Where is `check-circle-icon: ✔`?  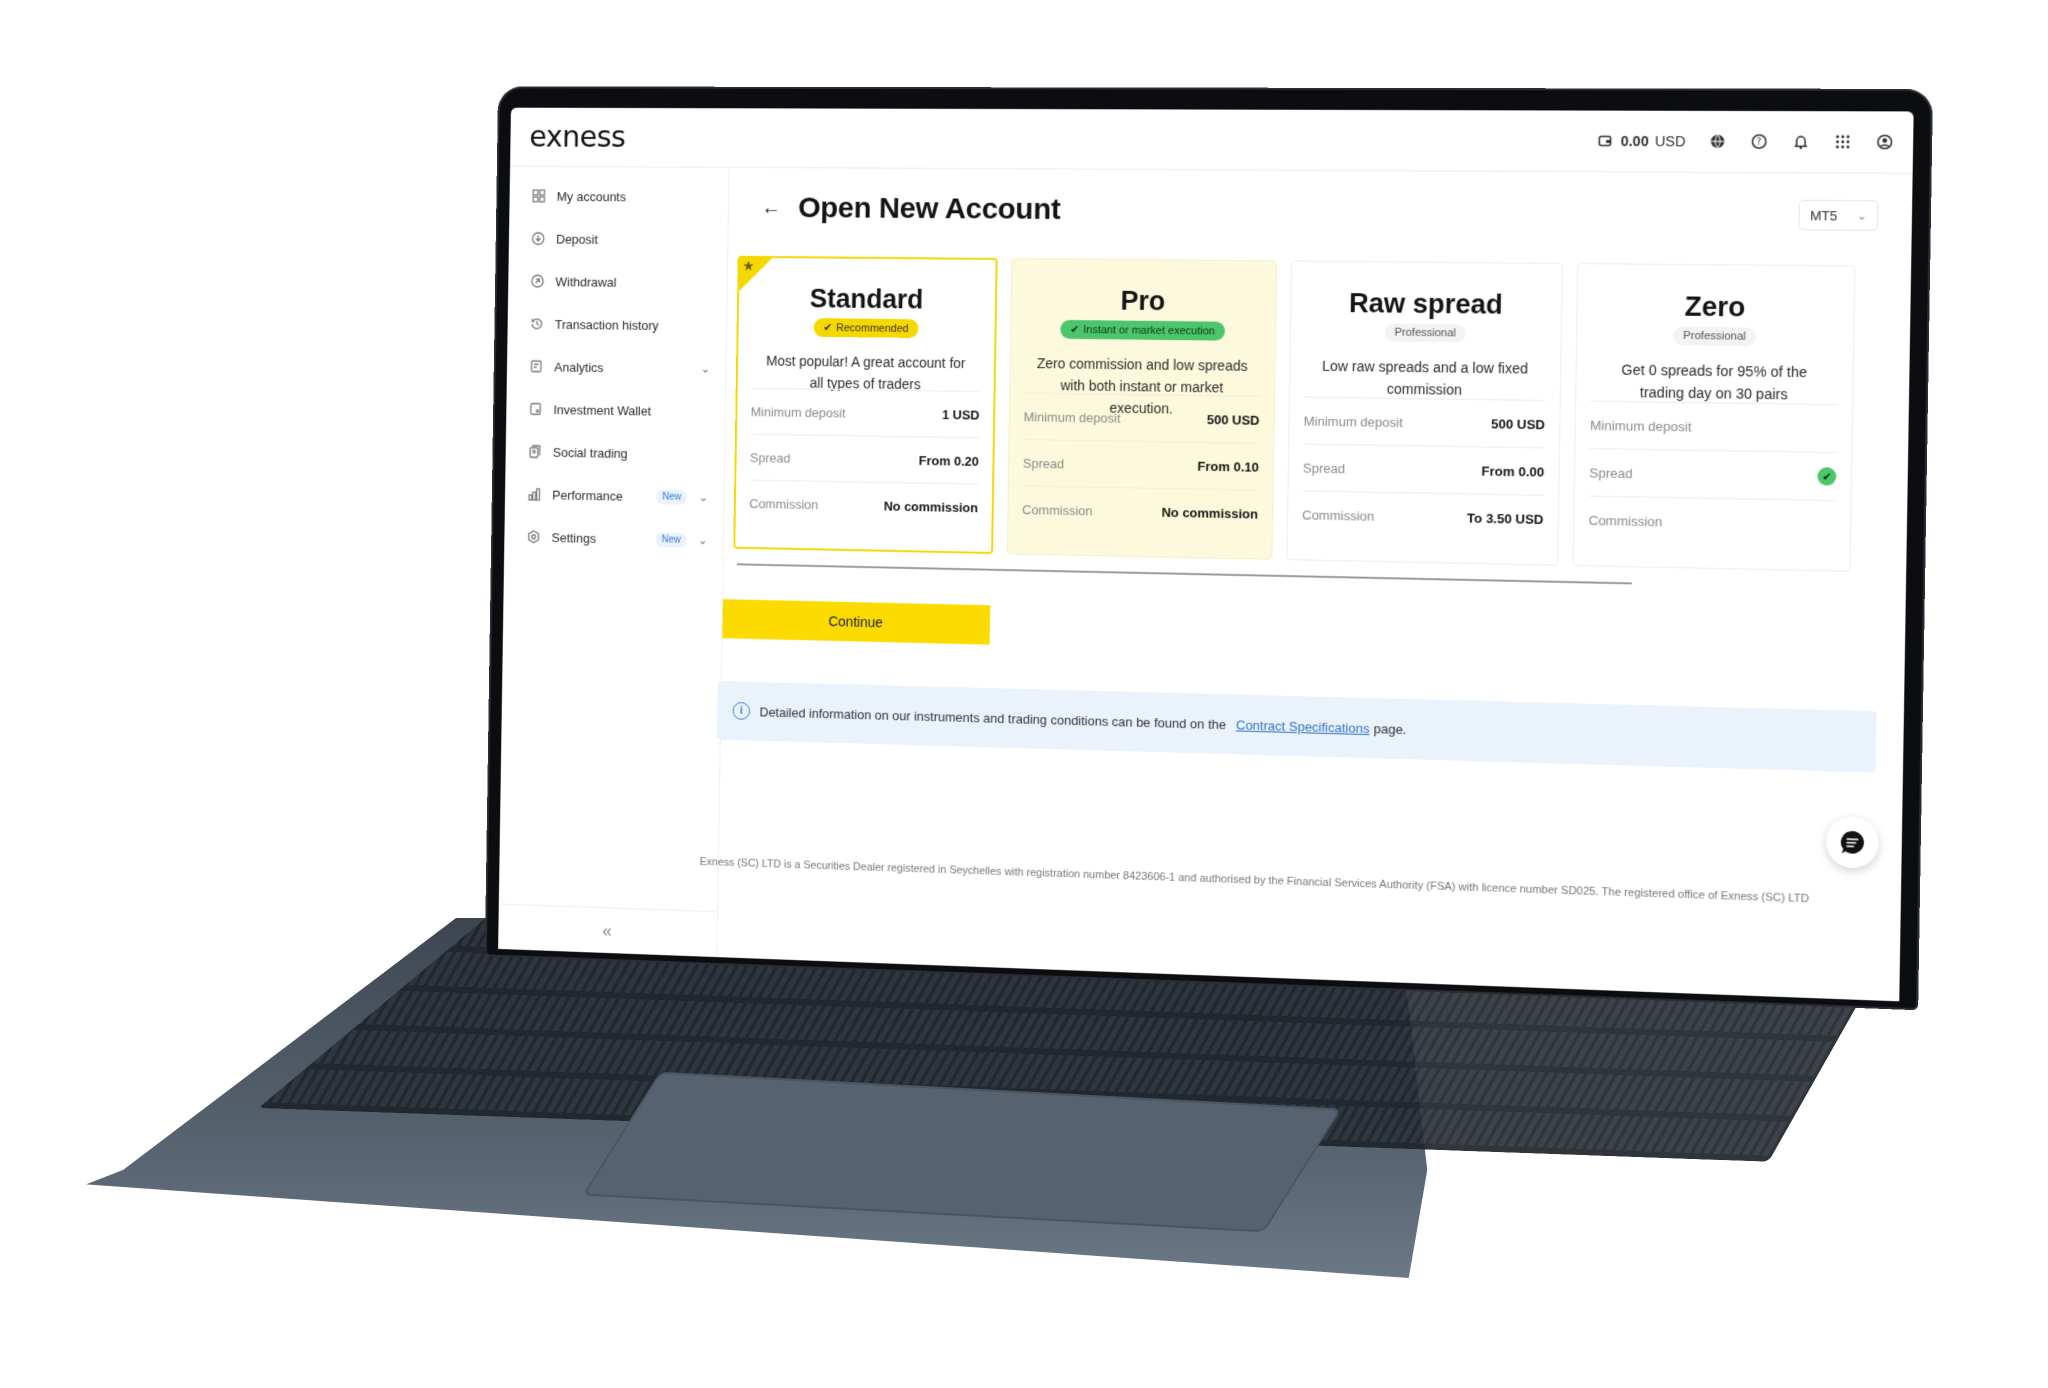
check-circle-icon: ✔ is located at coordinates (1827, 476).